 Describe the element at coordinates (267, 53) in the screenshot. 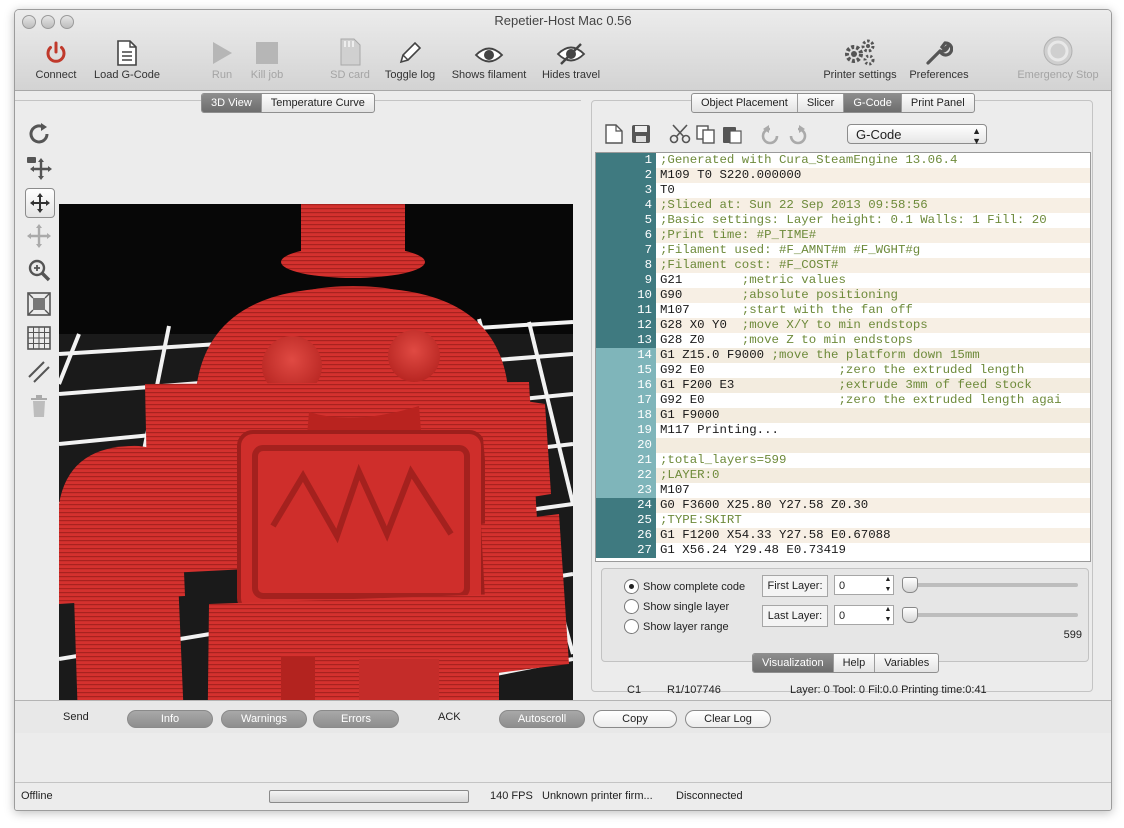

I see `stop-icon` at that location.